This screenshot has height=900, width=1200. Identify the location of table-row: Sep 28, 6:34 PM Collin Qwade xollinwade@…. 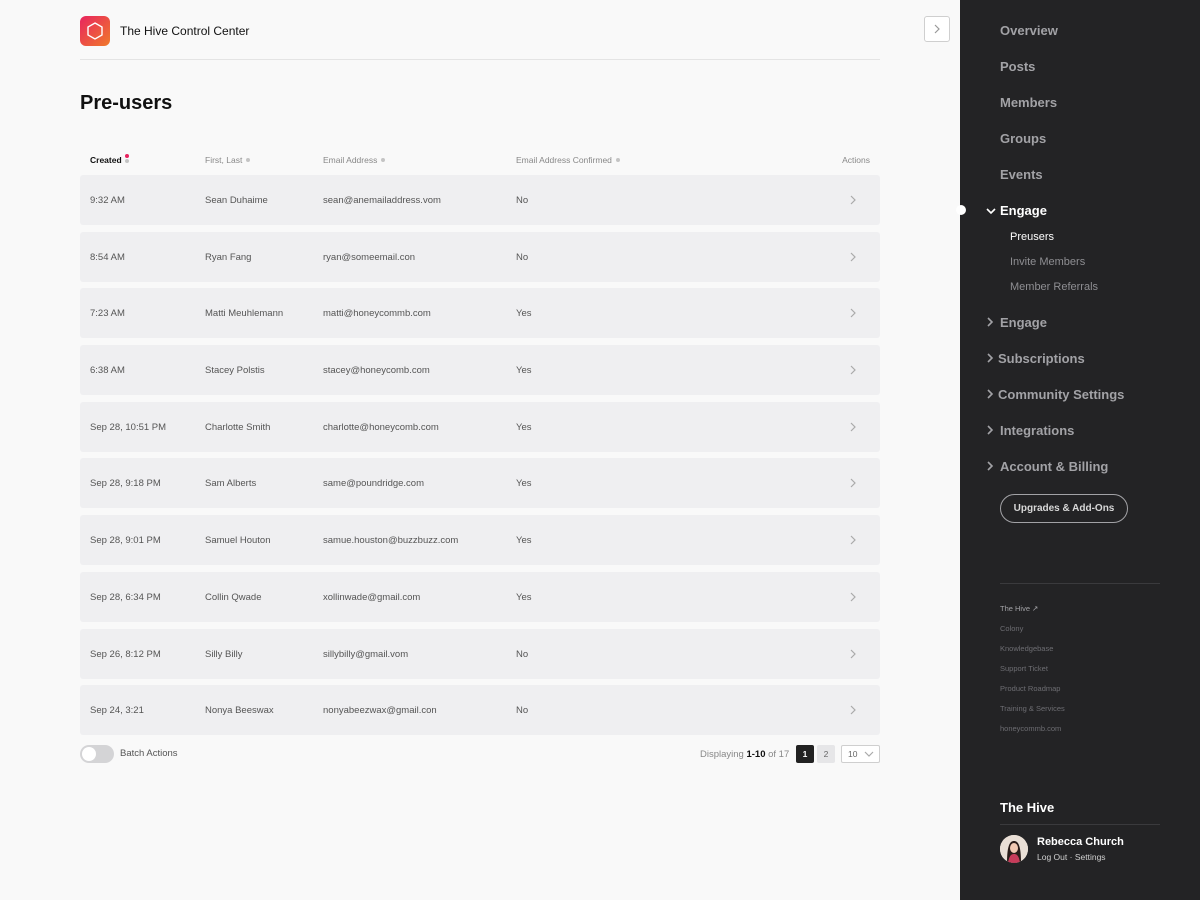
(480, 596).